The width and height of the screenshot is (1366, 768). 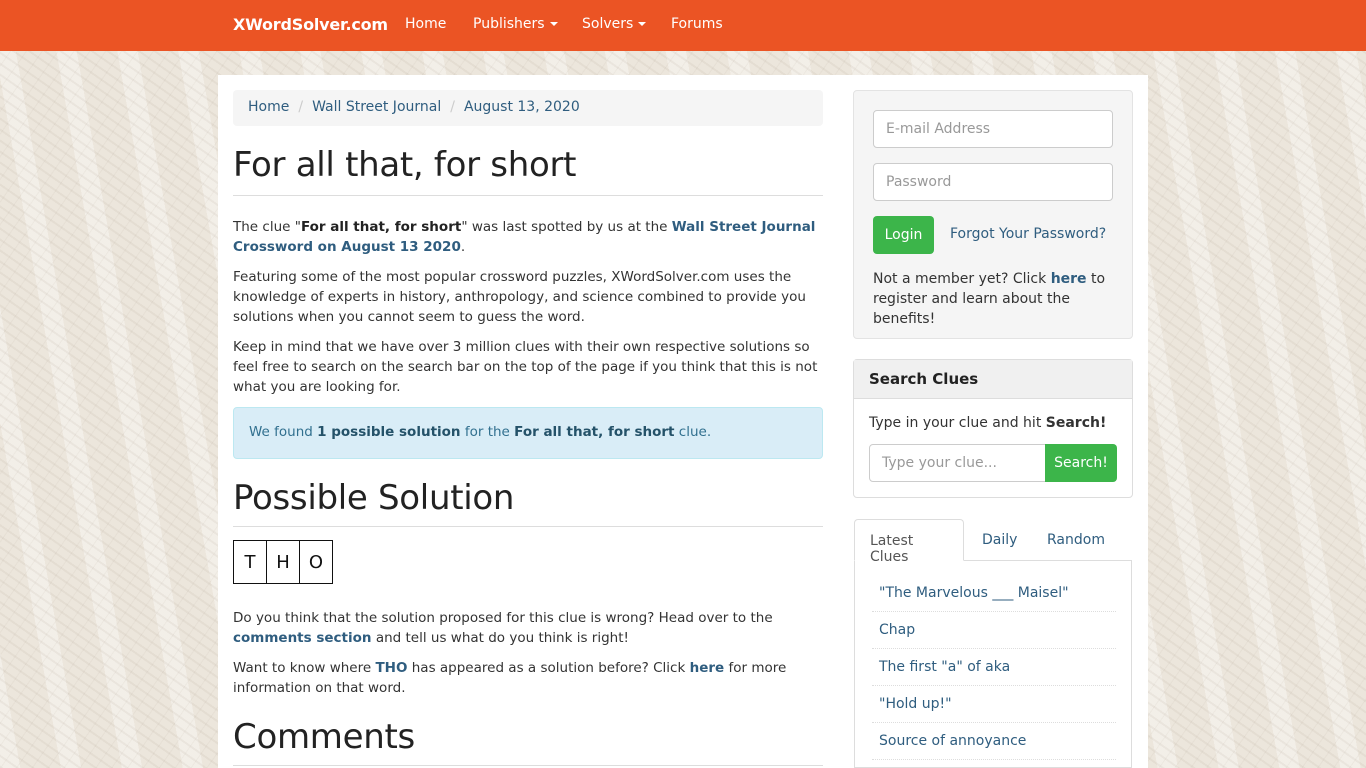 I want to click on comments-heading: Comments, so click(x=528, y=741).